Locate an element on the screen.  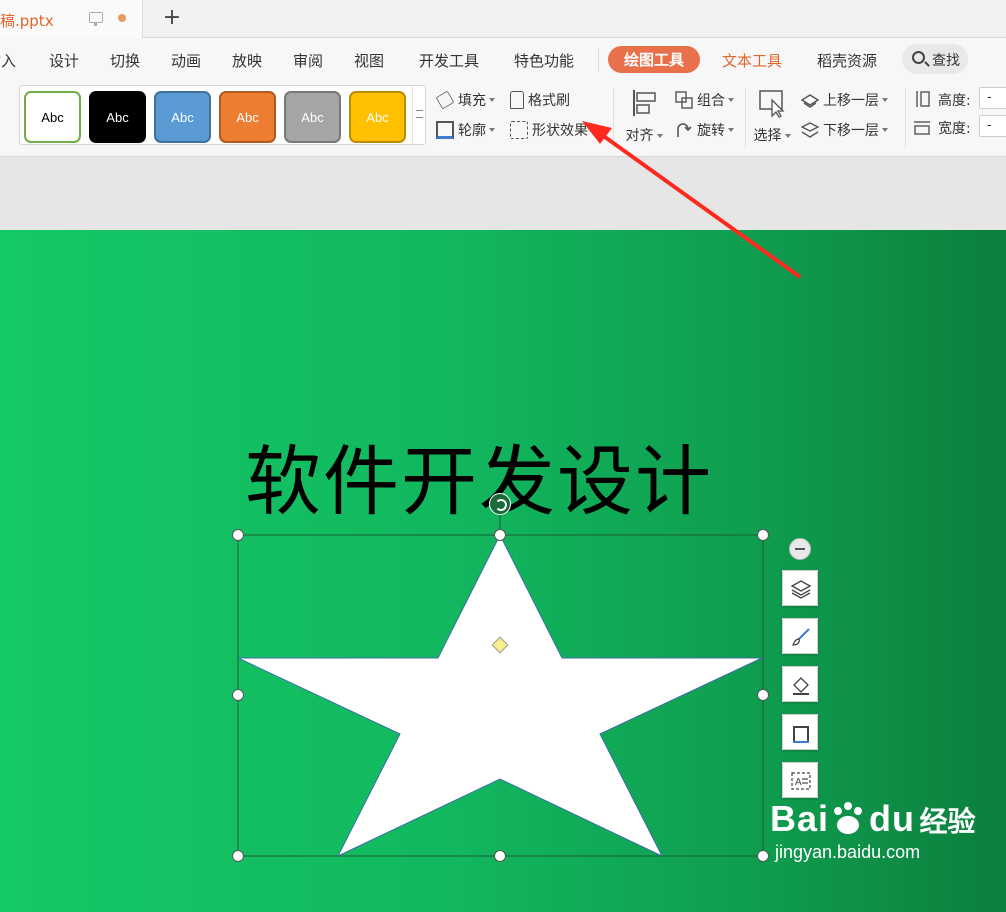
svg-text: A is located at coordinates (798, 782).